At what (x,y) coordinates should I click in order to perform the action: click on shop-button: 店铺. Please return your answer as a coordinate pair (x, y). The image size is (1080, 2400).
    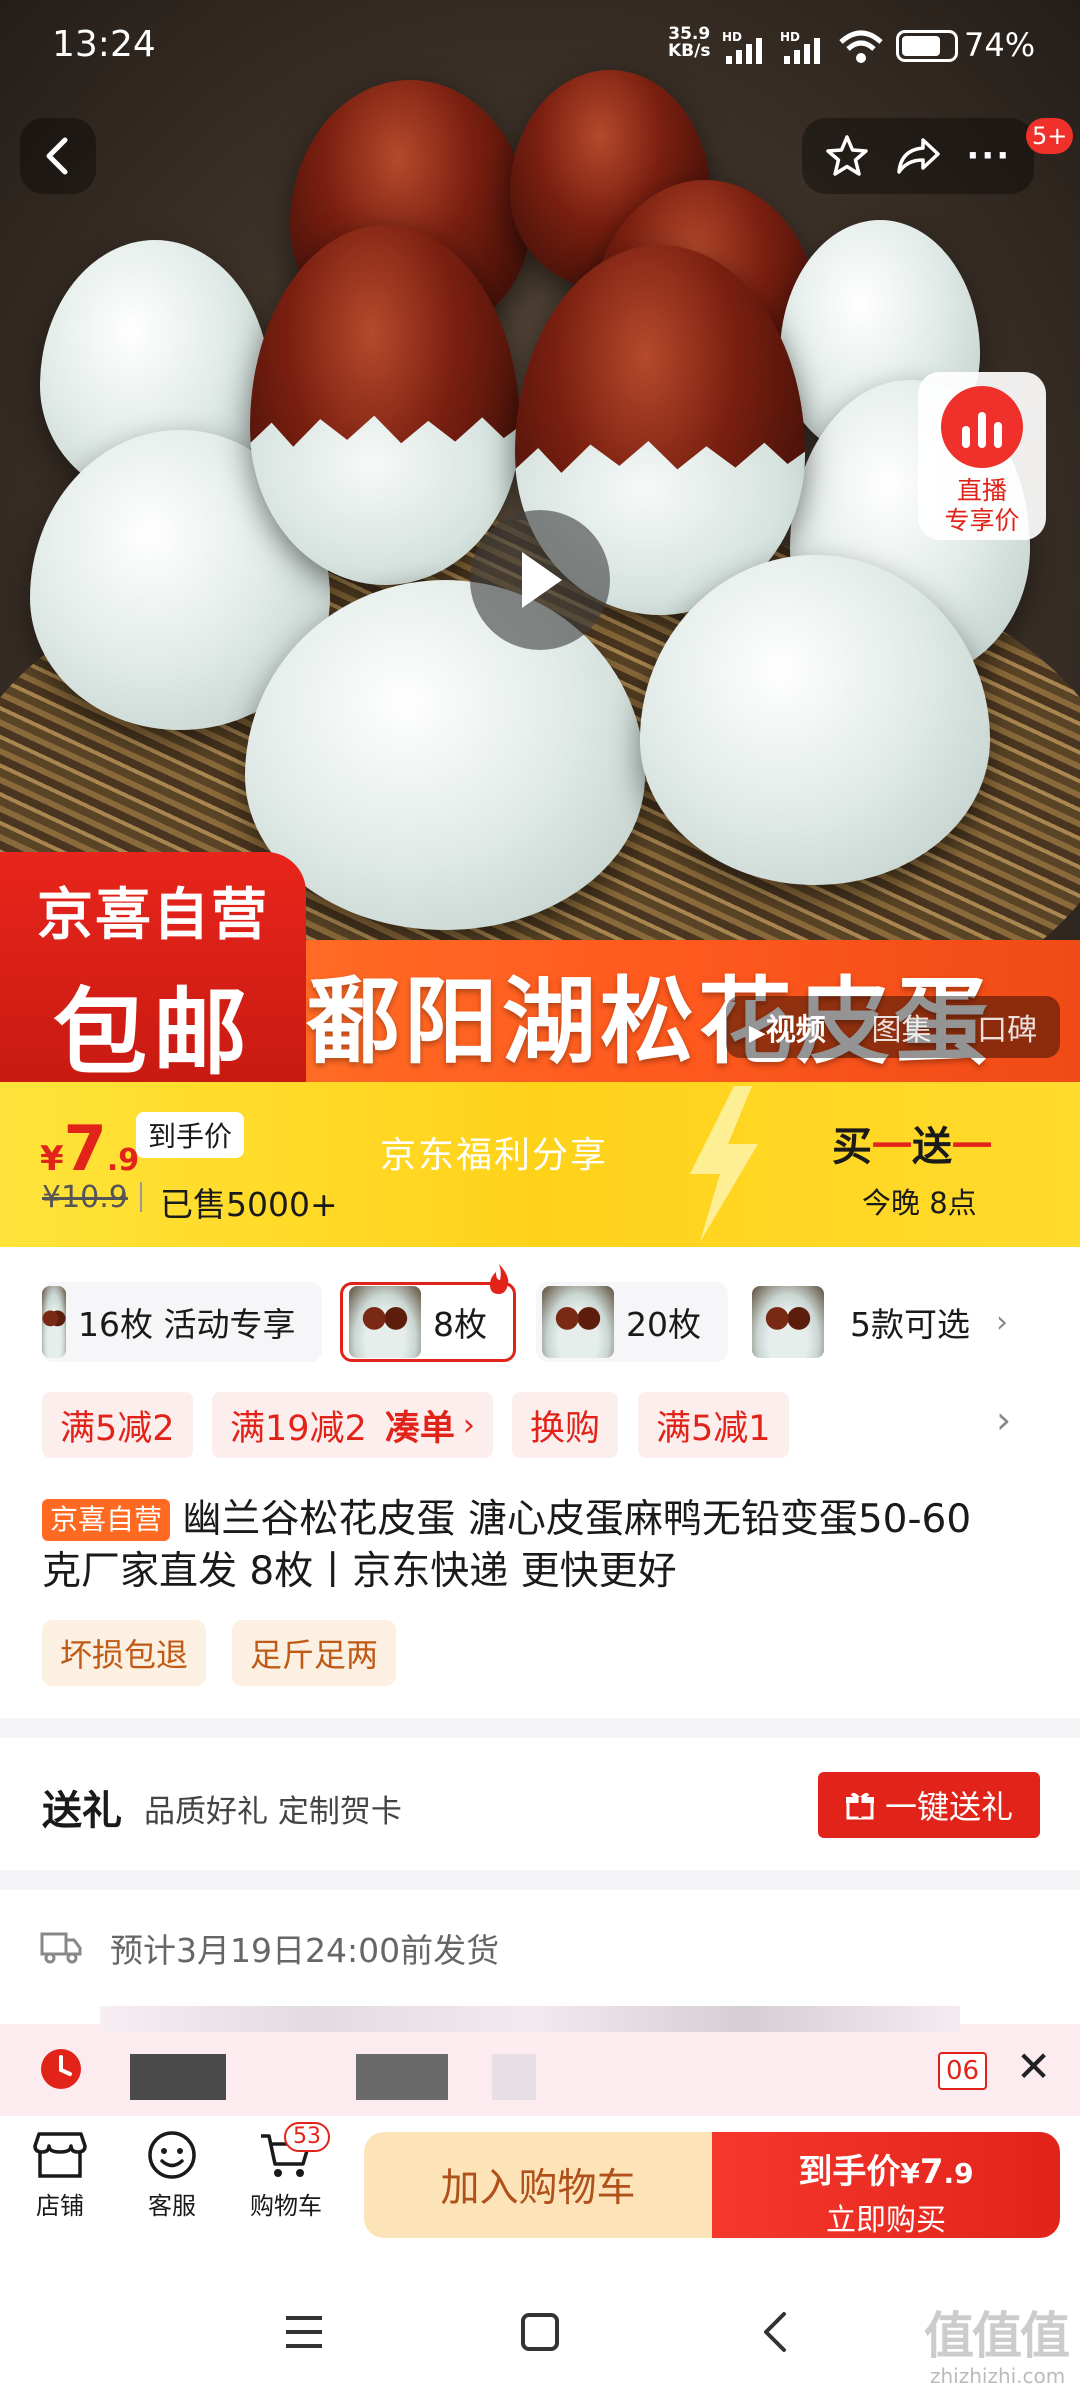
    Looking at the image, I should click on (60, 2175).